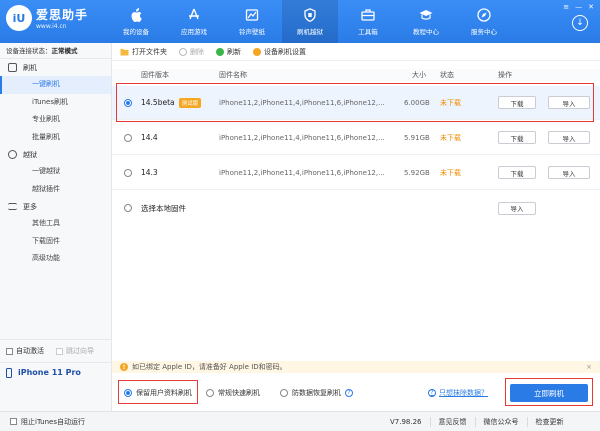 The image size is (600, 431). I want to click on block-itunes-checkbox: 阻止iTunes自动运行, so click(47, 422).